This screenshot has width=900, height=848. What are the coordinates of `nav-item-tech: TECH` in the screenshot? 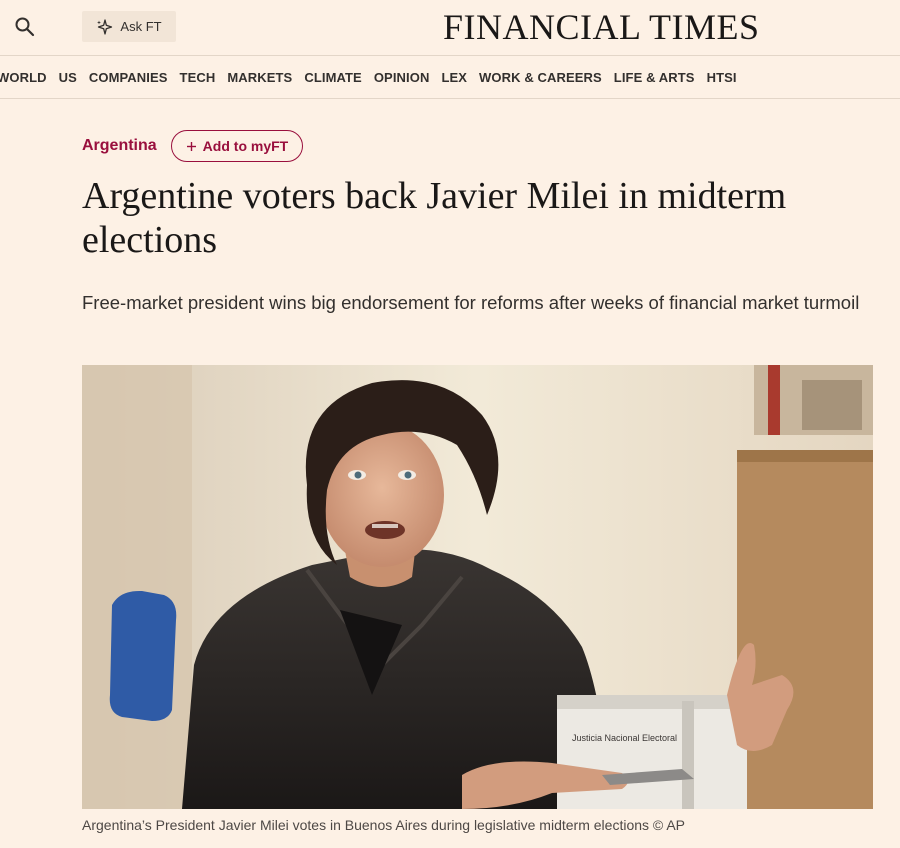 It's located at (198, 77).